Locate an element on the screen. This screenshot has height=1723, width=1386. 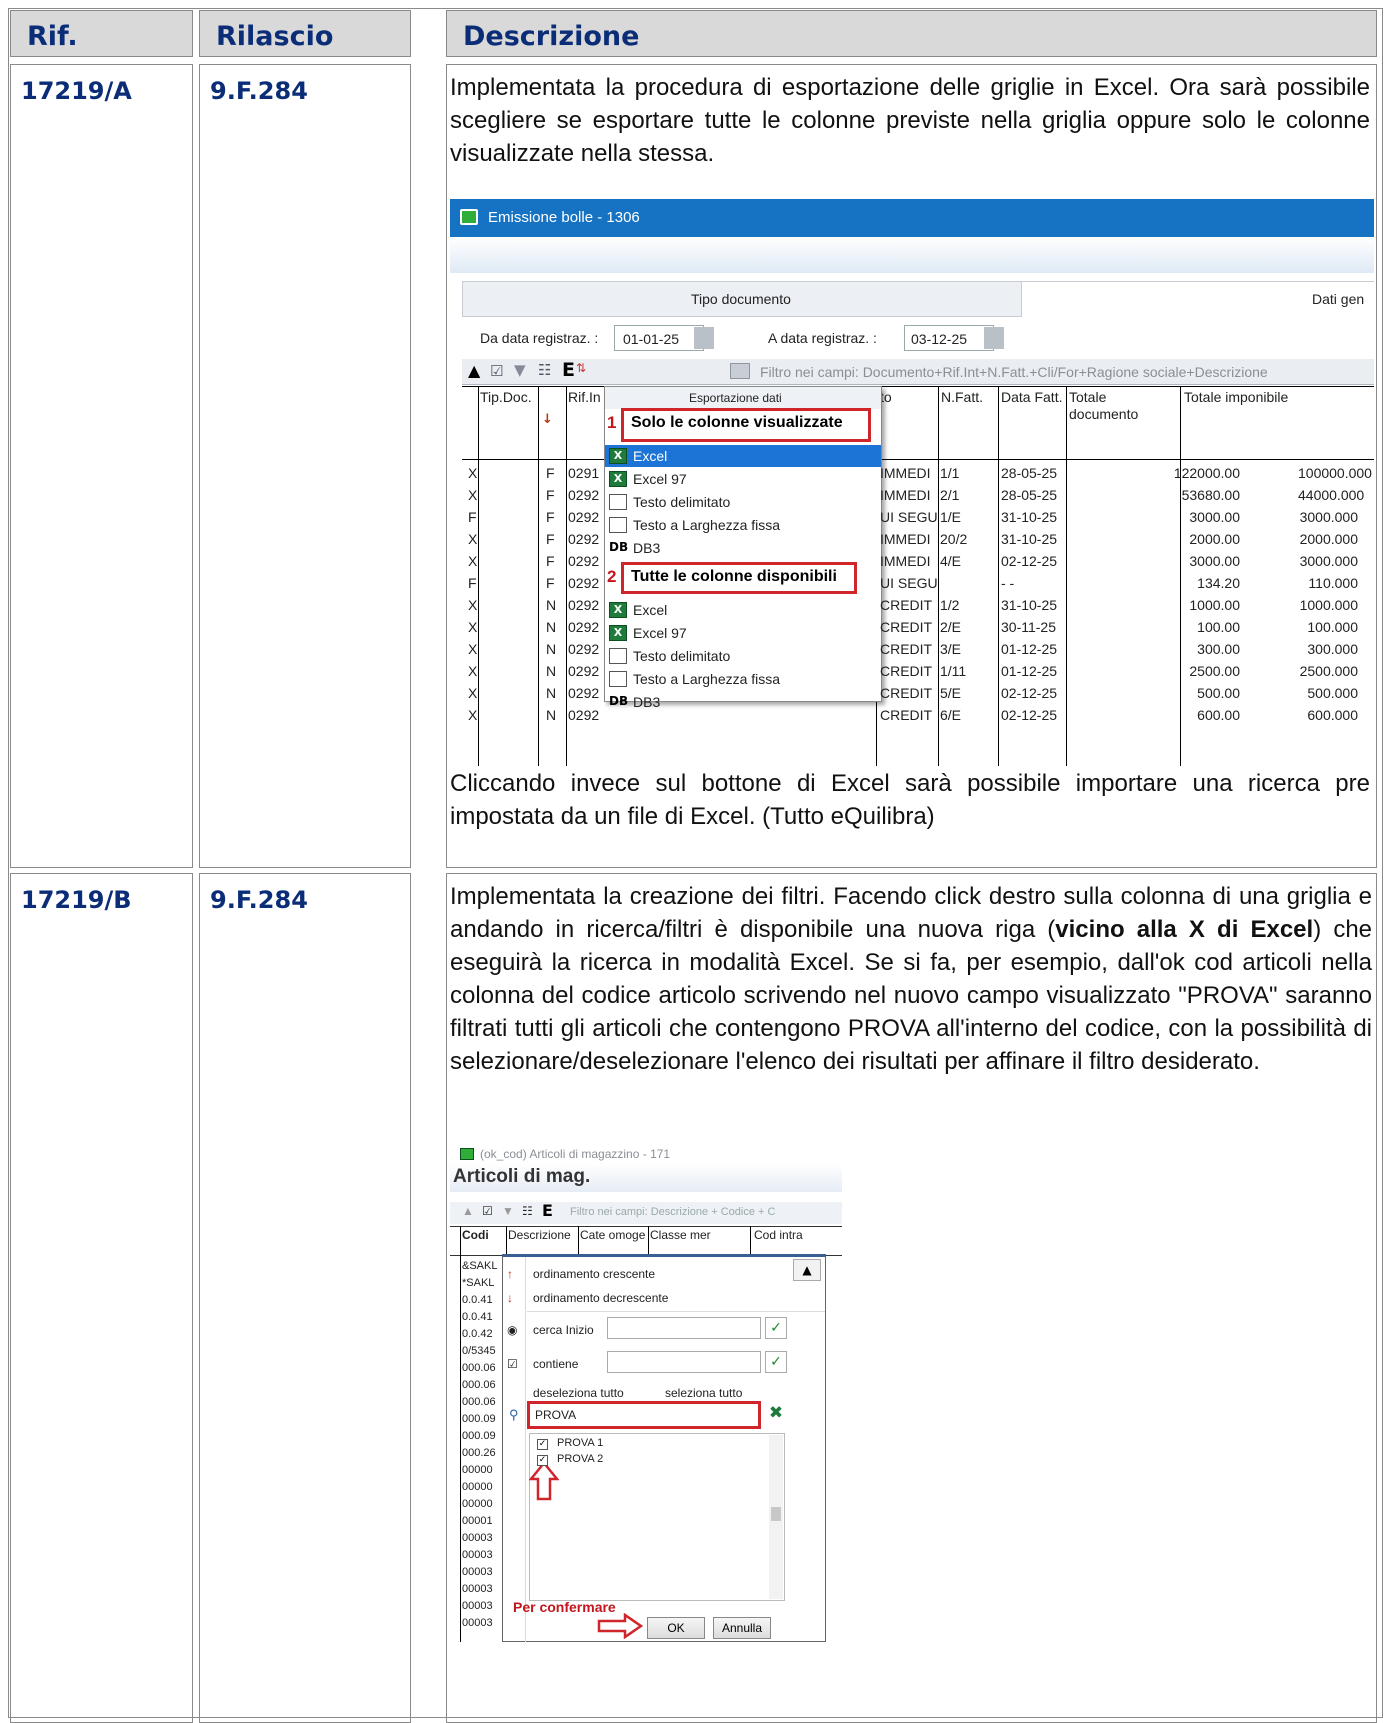
sort-az-icon: ↓ is located at coordinates (547, 419).